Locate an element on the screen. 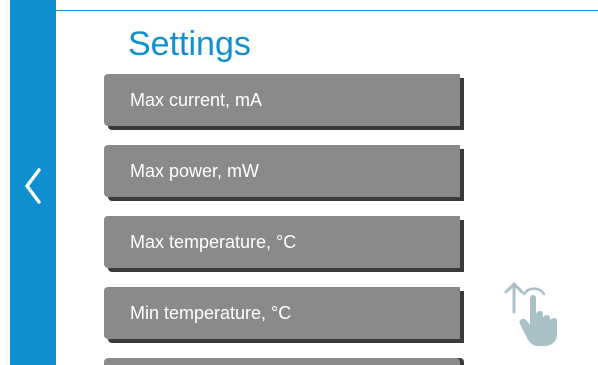 The height and width of the screenshot is (365, 598). header-divider is located at coordinates (327, 10).